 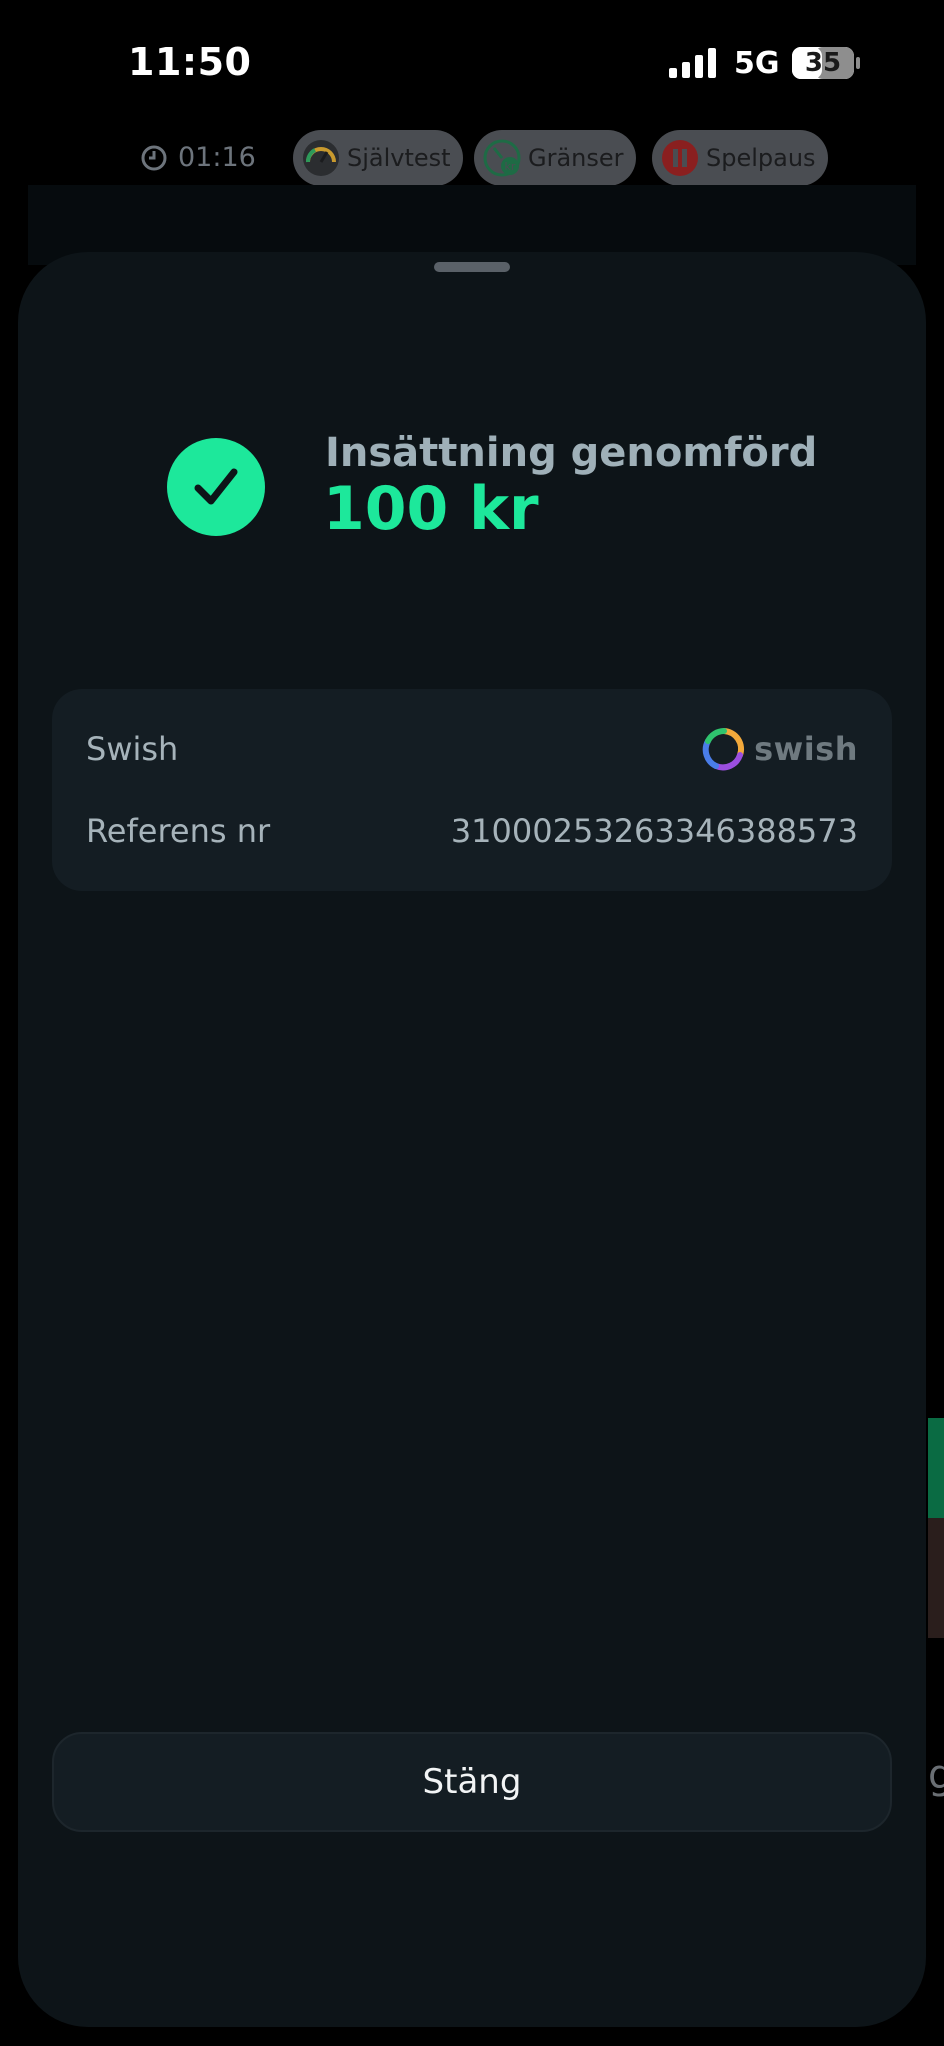 What do you see at coordinates (576, 158) in the screenshot?
I see `limits-label: Gränser` at bounding box center [576, 158].